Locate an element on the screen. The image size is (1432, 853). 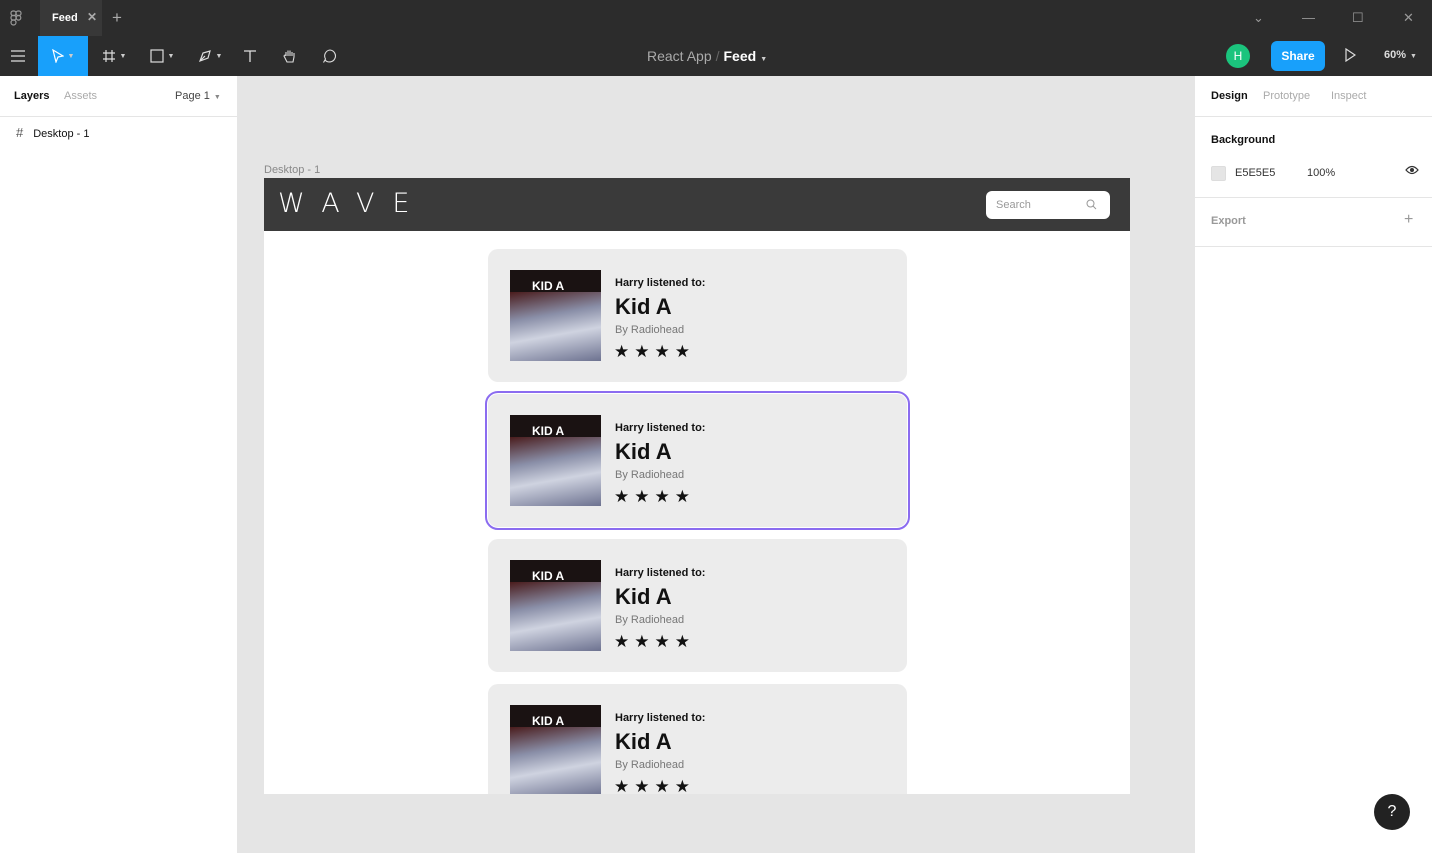
text-tool-icon is located at coordinates (250, 56).